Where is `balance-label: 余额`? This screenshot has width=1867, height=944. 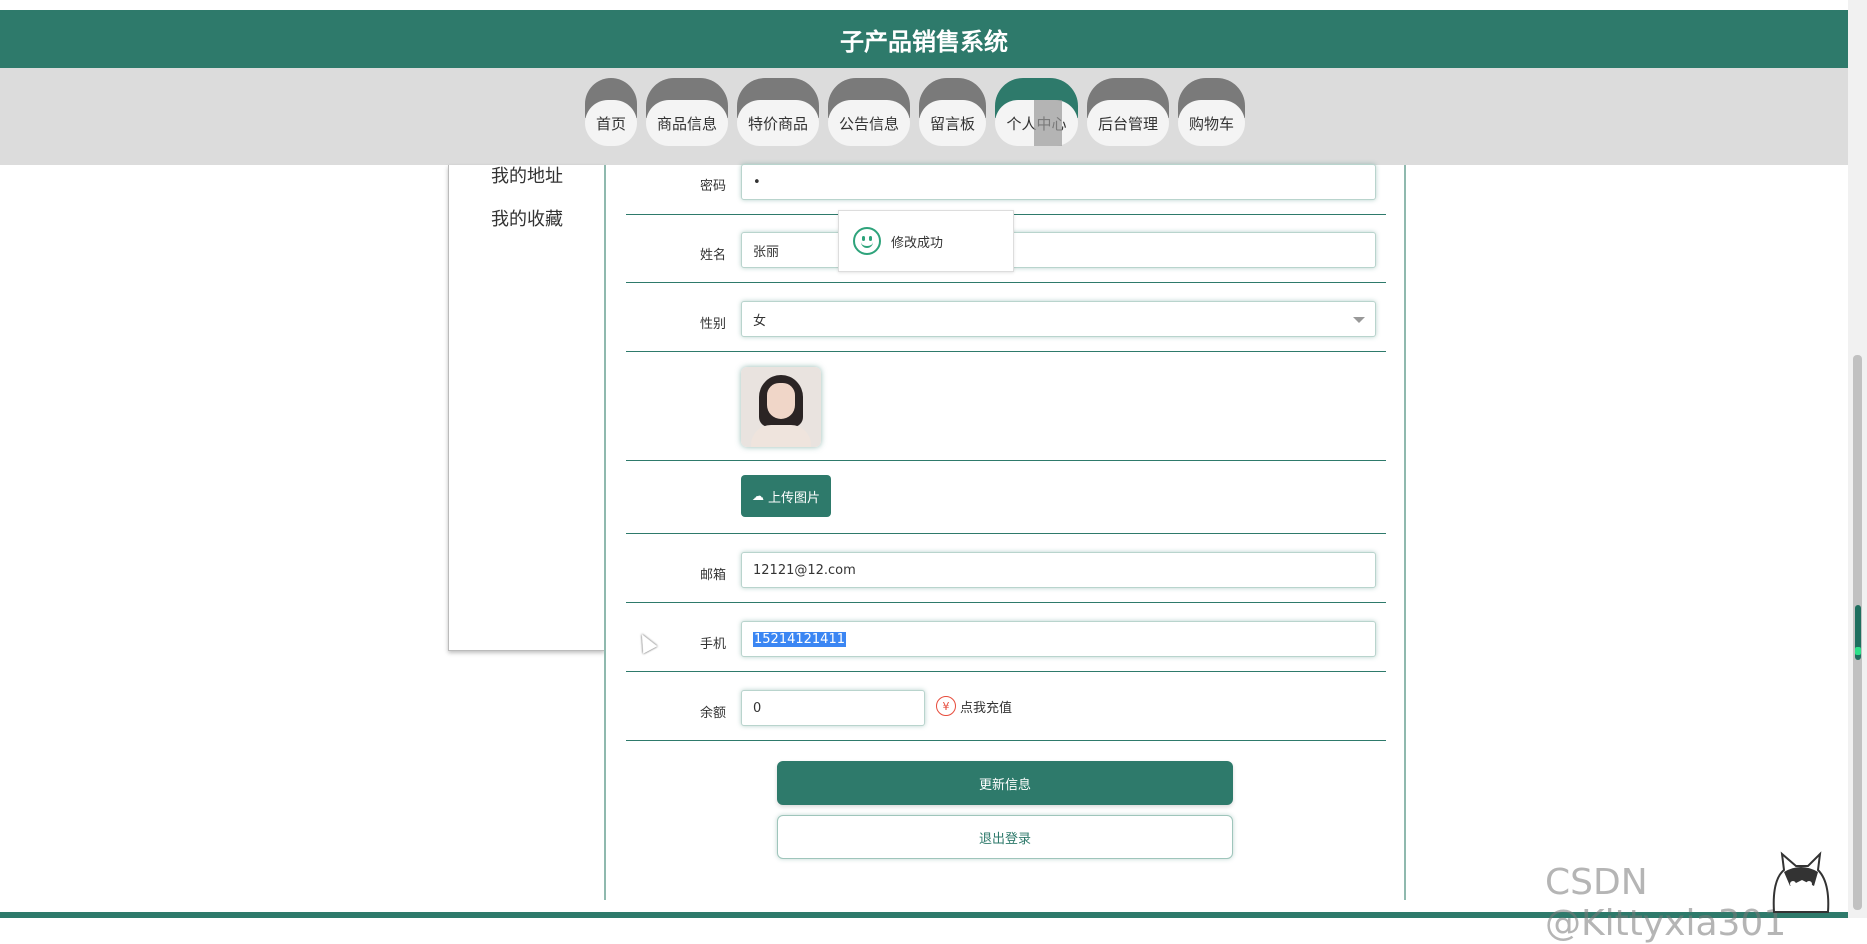 balance-label: 余额 is located at coordinates (712, 713).